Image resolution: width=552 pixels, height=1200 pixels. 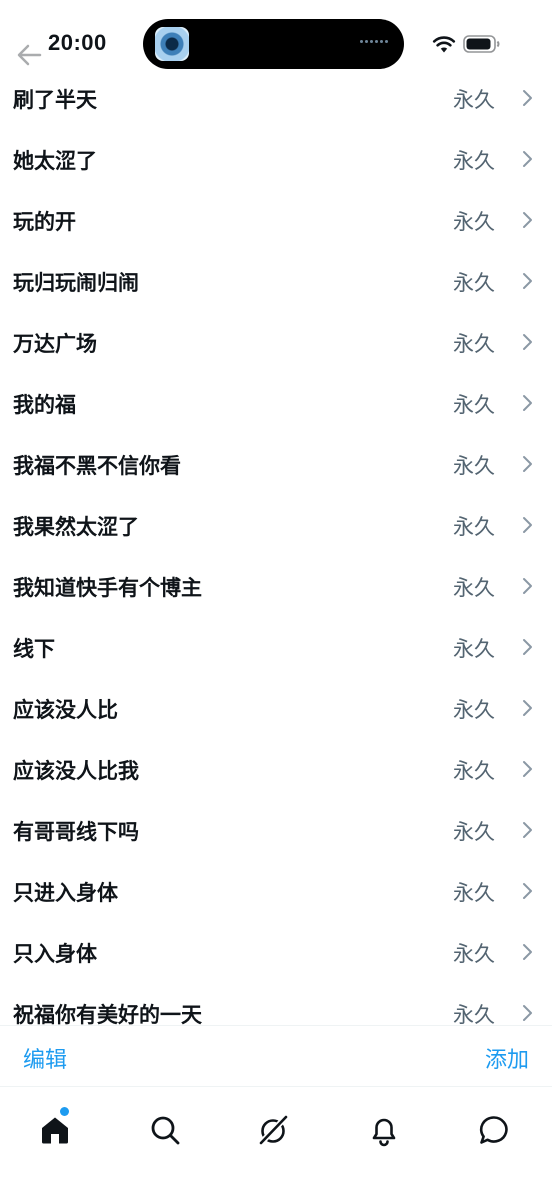 What do you see at coordinates (276, 464) in the screenshot?
I see `list-item: 我福不黑不信你看 永久` at bounding box center [276, 464].